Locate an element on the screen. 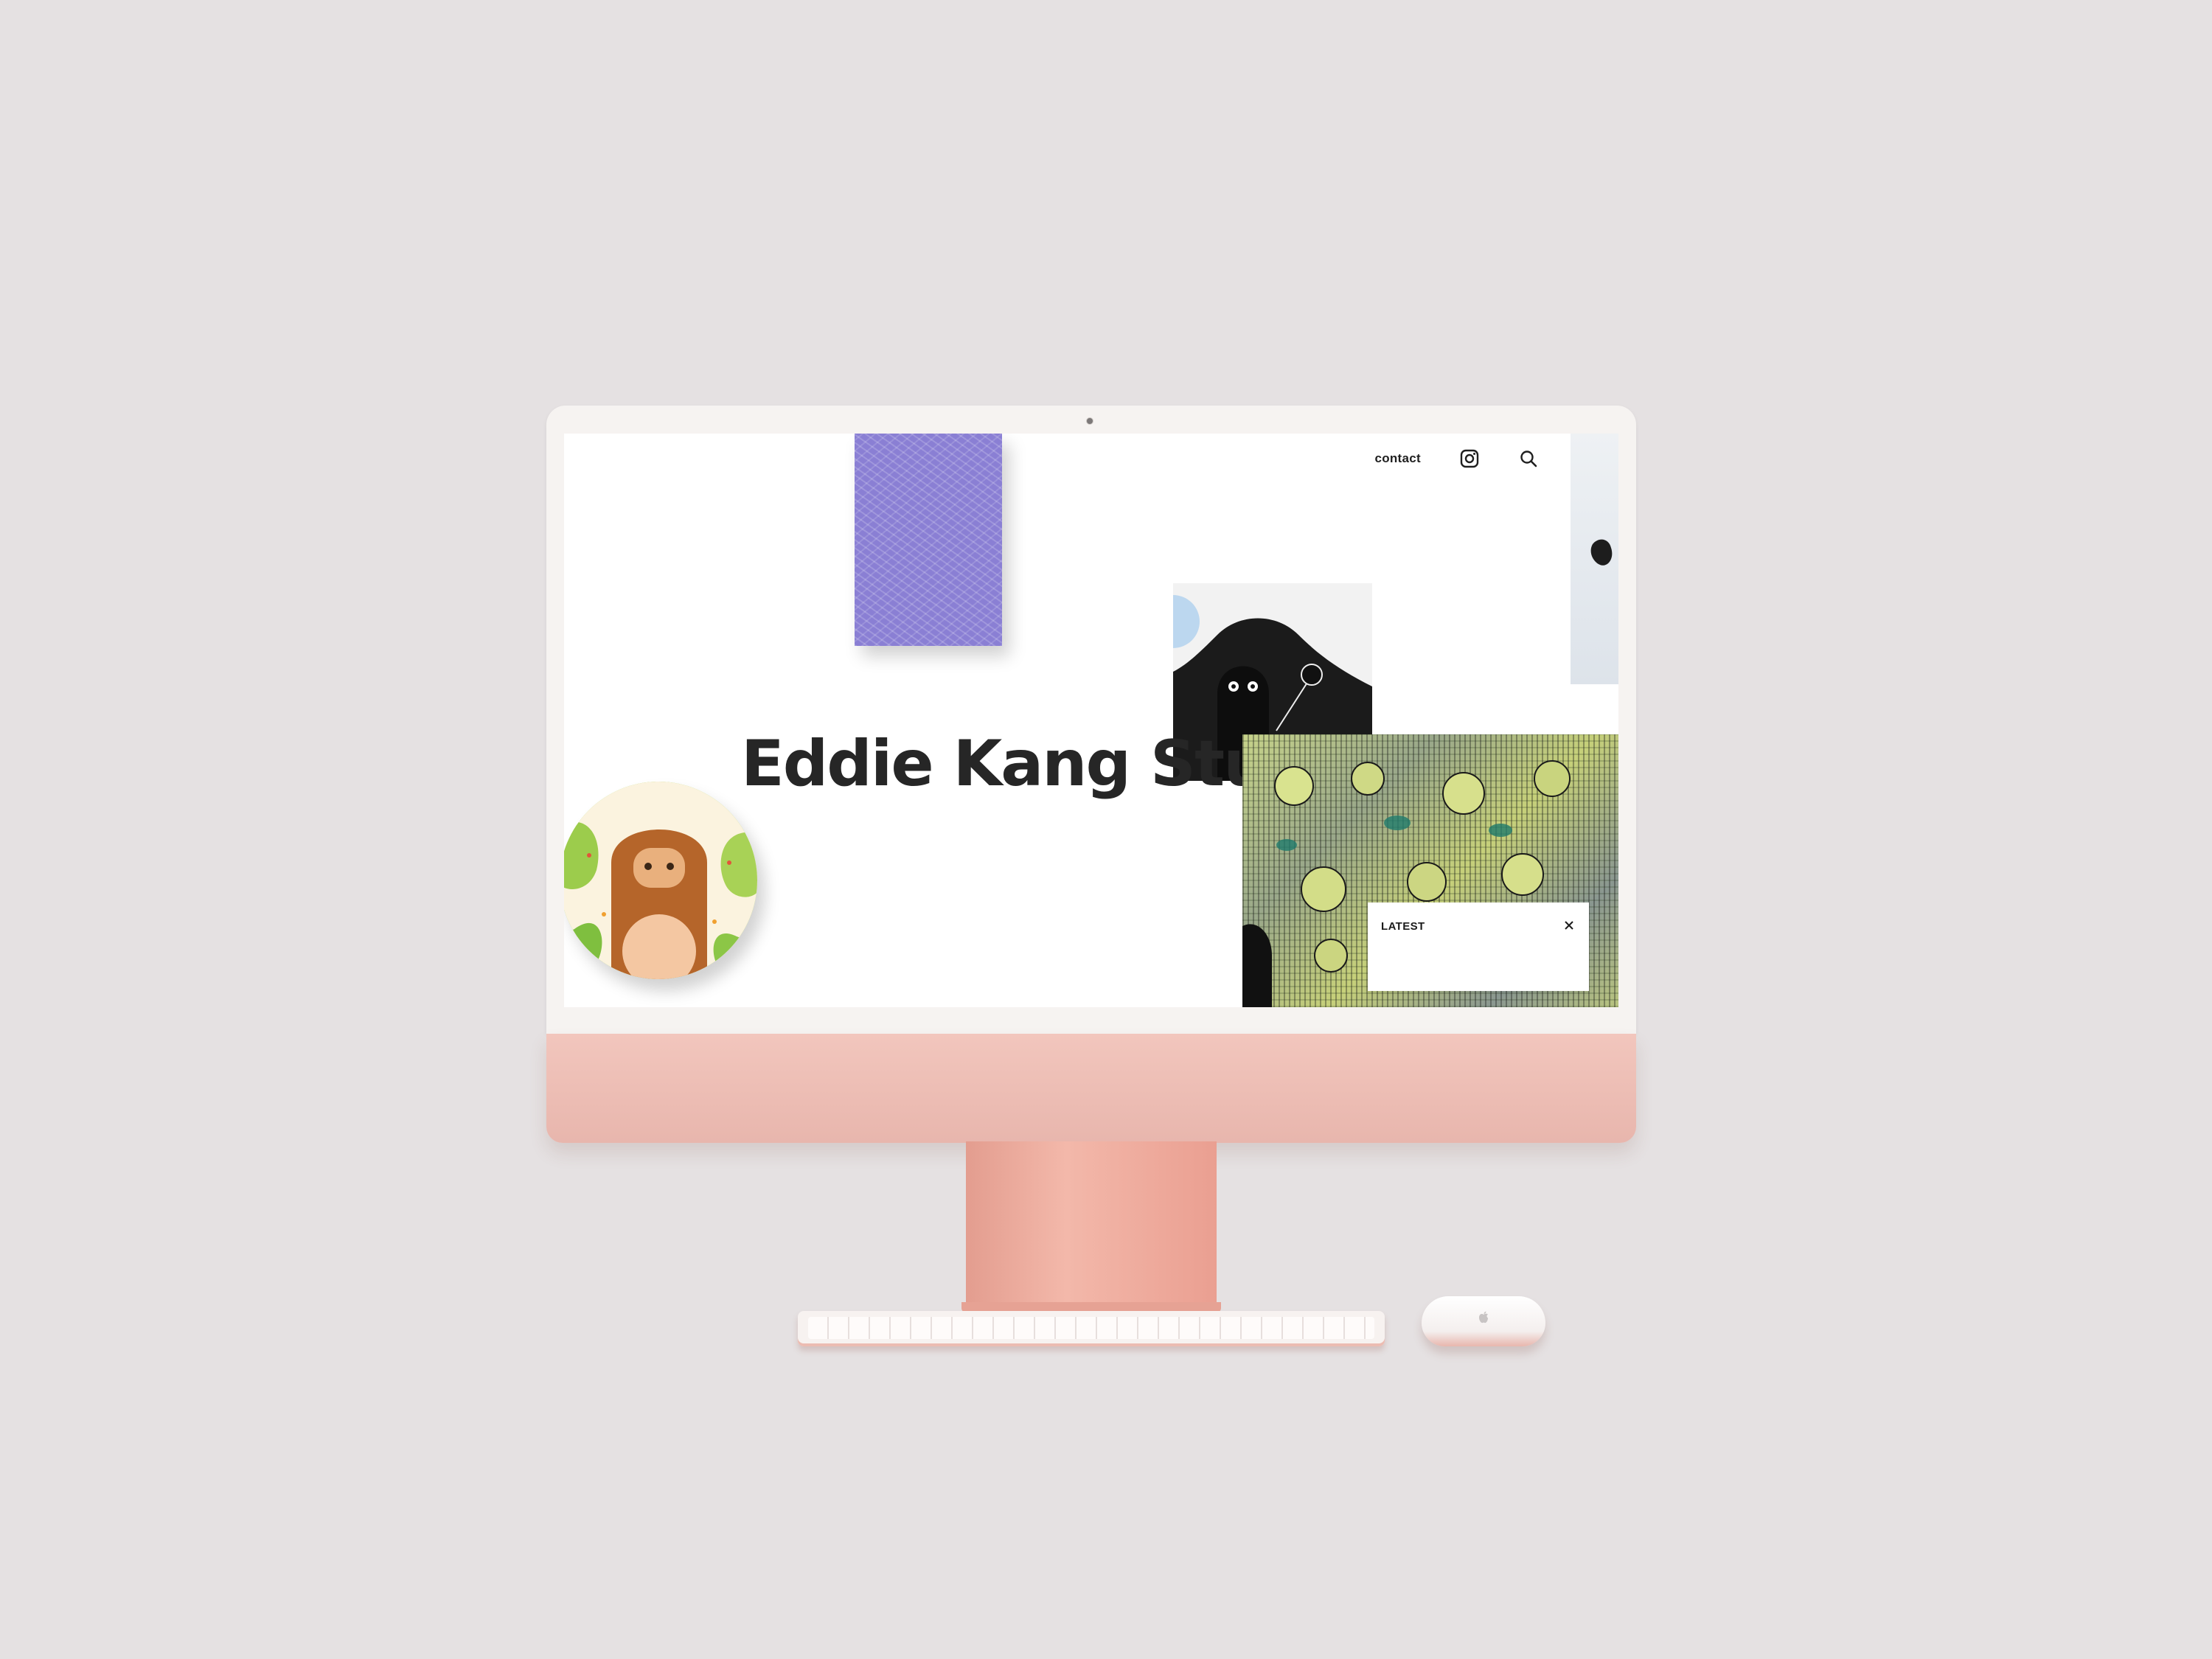 The height and width of the screenshot is (1659, 2212). latest-label: LATEST is located at coordinates (1403, 926).